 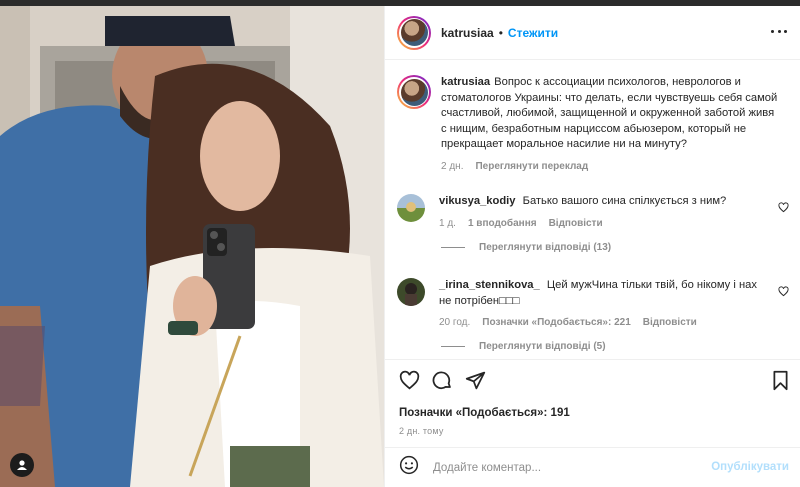 I want to click on comment-meta: 1 д. 1 вподобання Відповісти, so click(x=604, y=224).